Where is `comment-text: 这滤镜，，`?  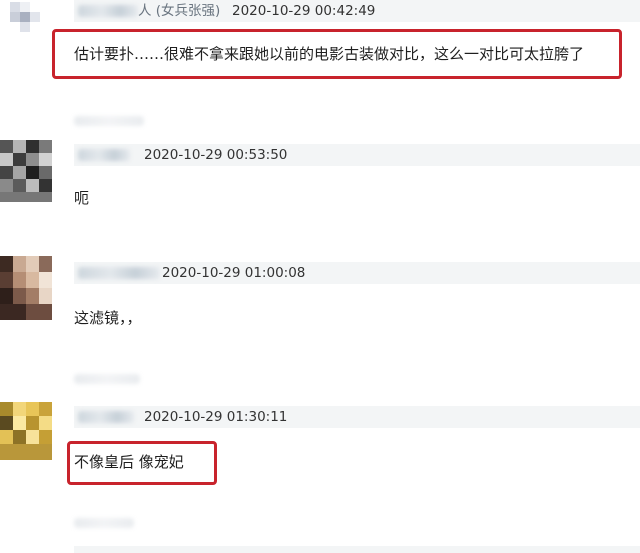
comment-text: 这滤镜，， is located at coordinates (108, 318).